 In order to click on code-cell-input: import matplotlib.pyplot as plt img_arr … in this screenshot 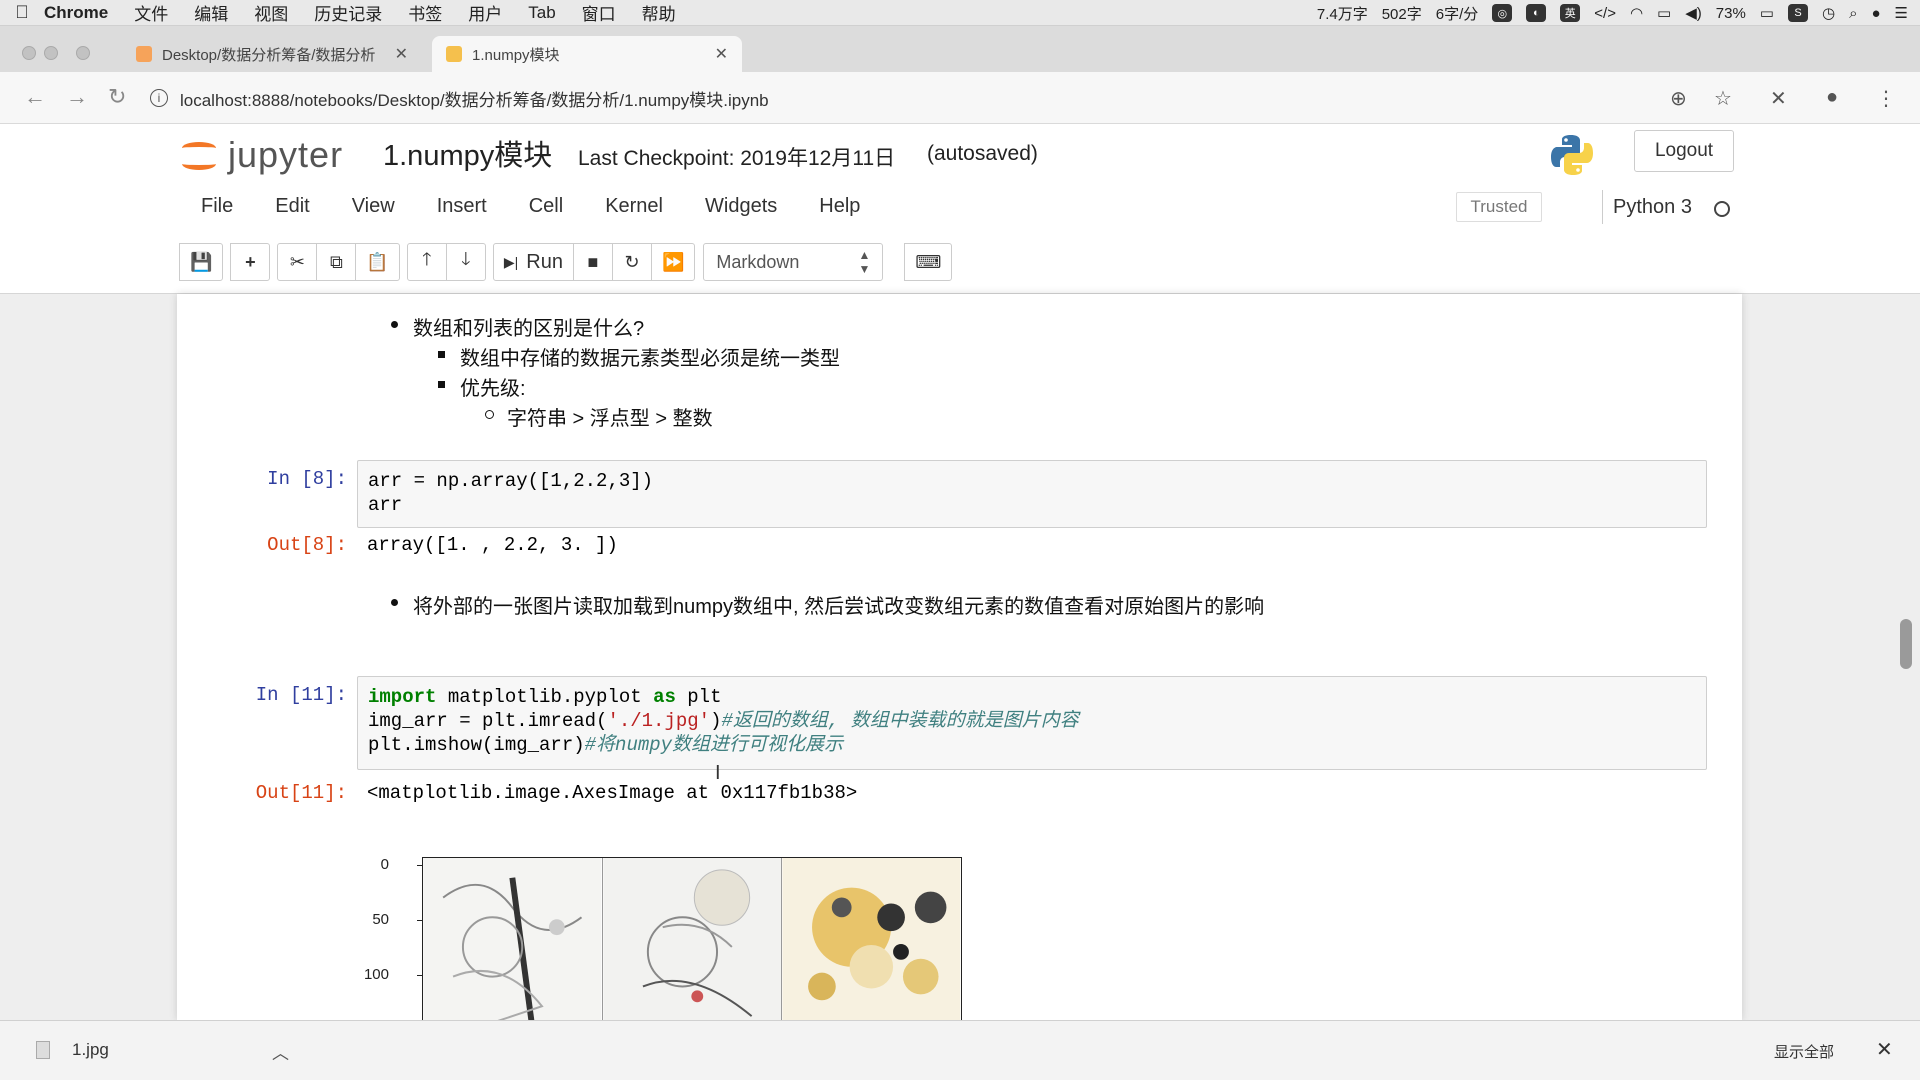, I will do `click(1032, 723)`.